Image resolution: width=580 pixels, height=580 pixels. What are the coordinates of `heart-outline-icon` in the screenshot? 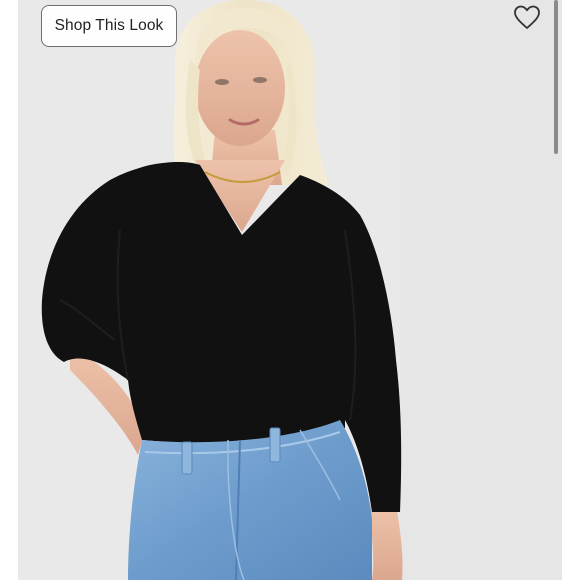 It's located at (527, 17).